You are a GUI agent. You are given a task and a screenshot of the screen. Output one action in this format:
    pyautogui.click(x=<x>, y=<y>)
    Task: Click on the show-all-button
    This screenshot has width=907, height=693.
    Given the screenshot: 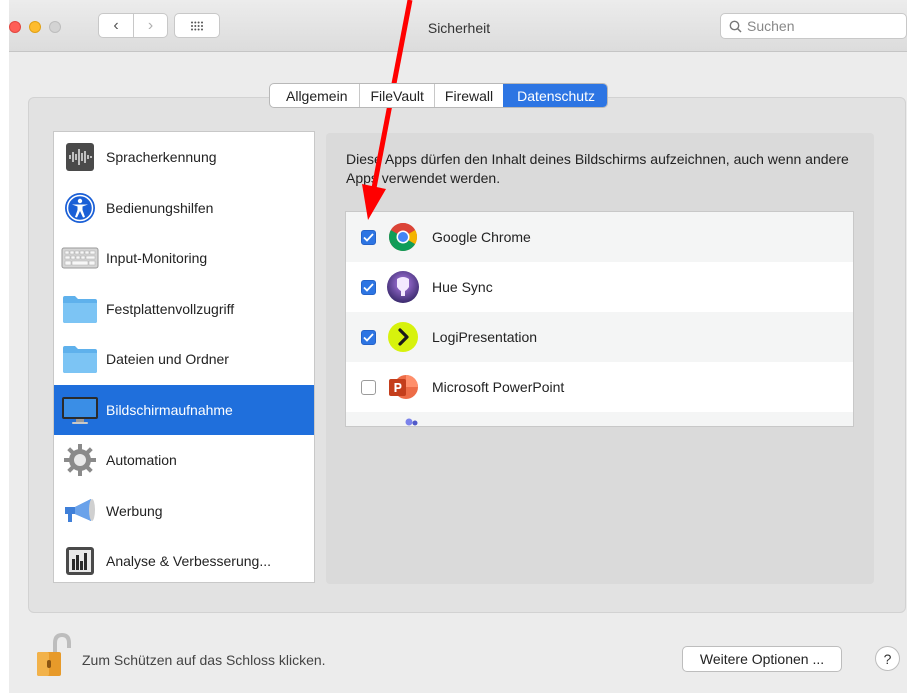 What is the action you would take?
    pyautogui.click(x=197, y=25)
    